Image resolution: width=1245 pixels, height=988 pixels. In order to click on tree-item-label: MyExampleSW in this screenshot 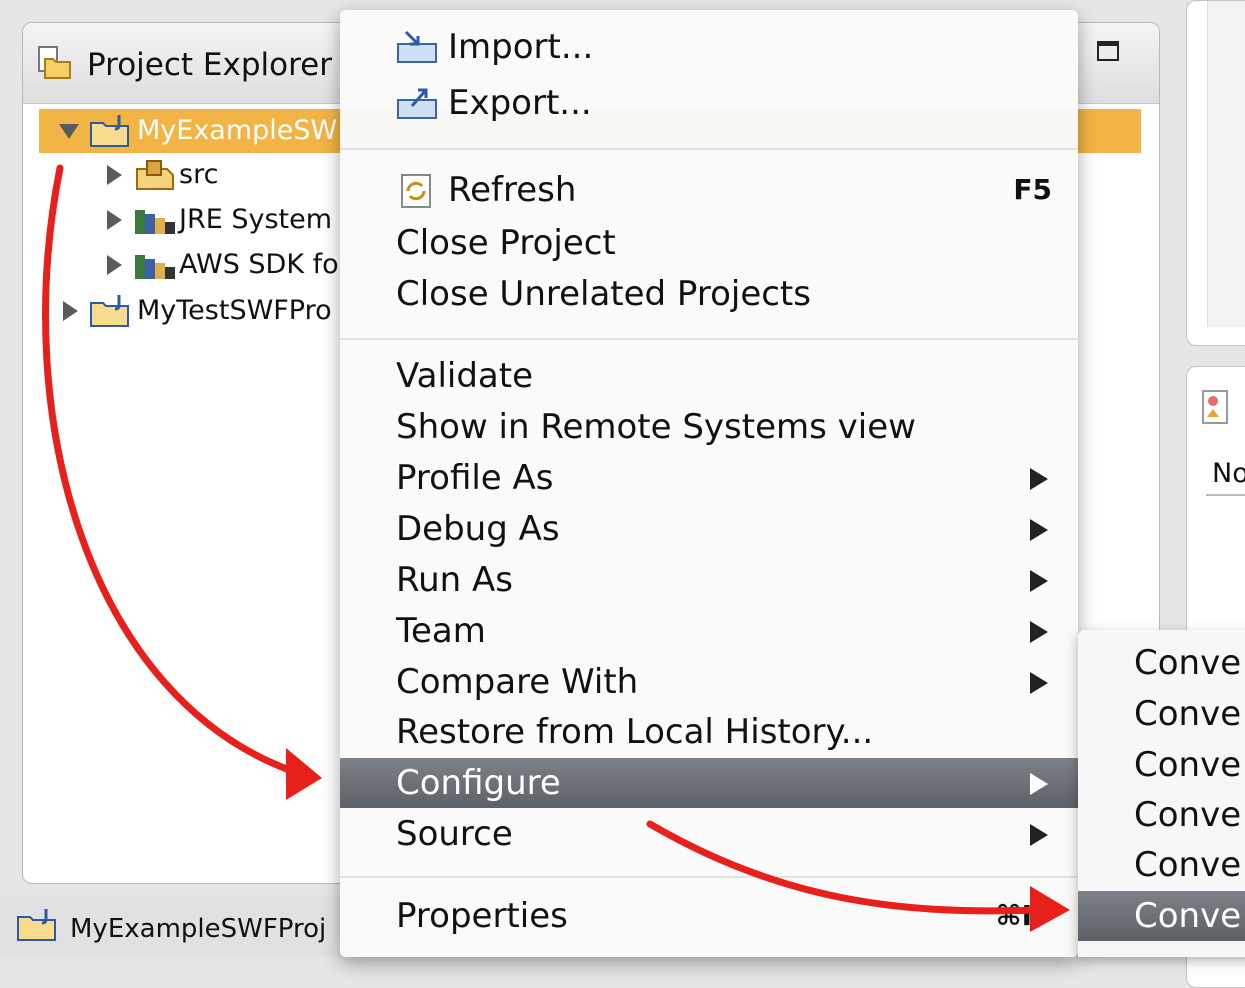, I will do `click(237, 130)`.